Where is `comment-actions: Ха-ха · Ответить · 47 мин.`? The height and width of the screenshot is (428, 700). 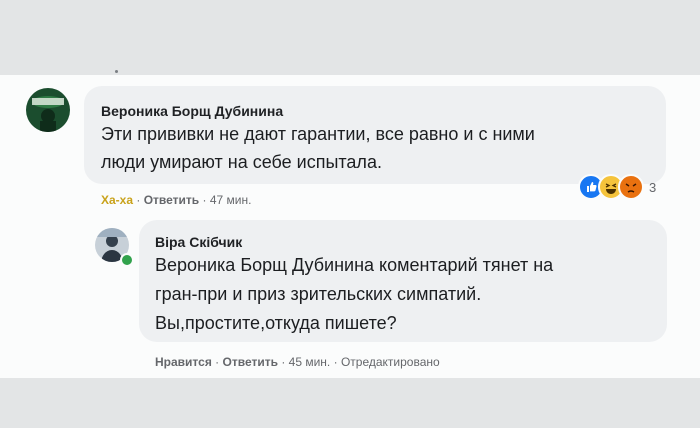
comment-actions: Ха-ха · Ответить · 47 мин. is located at coordinates (176, 200).